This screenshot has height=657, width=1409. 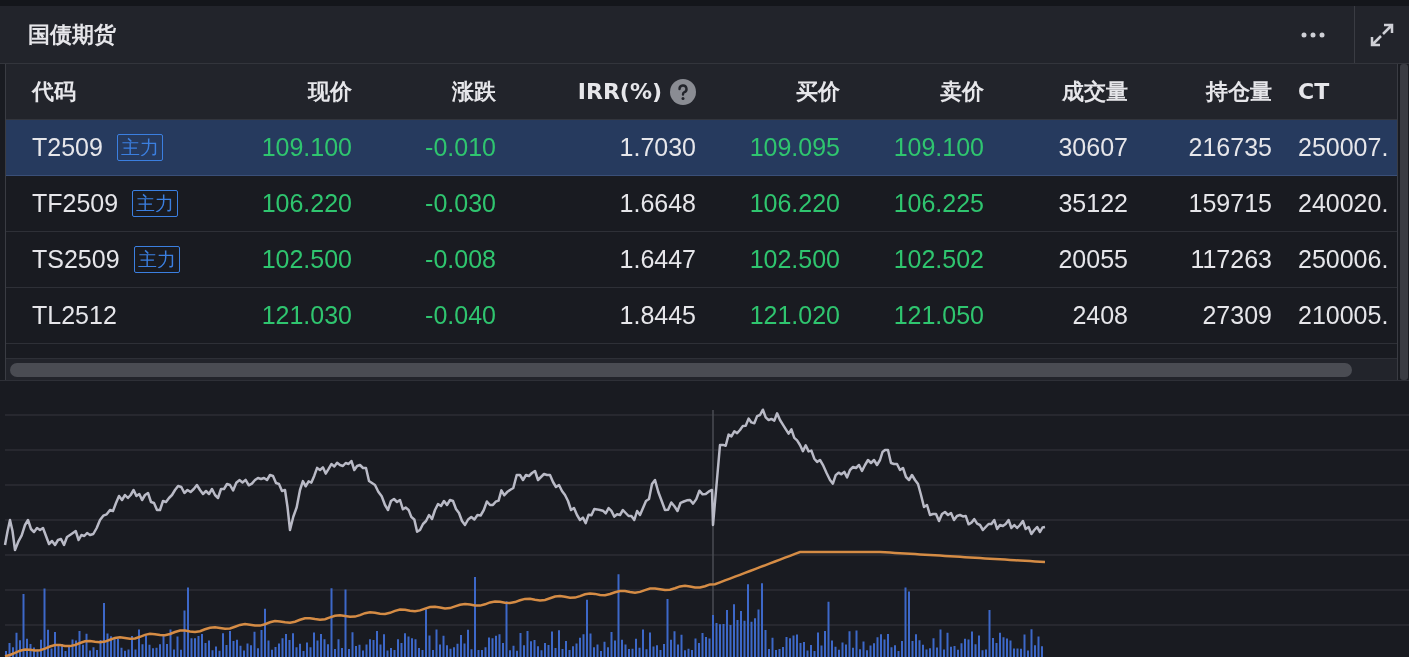 What do you see at coordinates (1314, 91) in the screenshot?
I see `column-header: CT` at bounding box center [1314, 91].